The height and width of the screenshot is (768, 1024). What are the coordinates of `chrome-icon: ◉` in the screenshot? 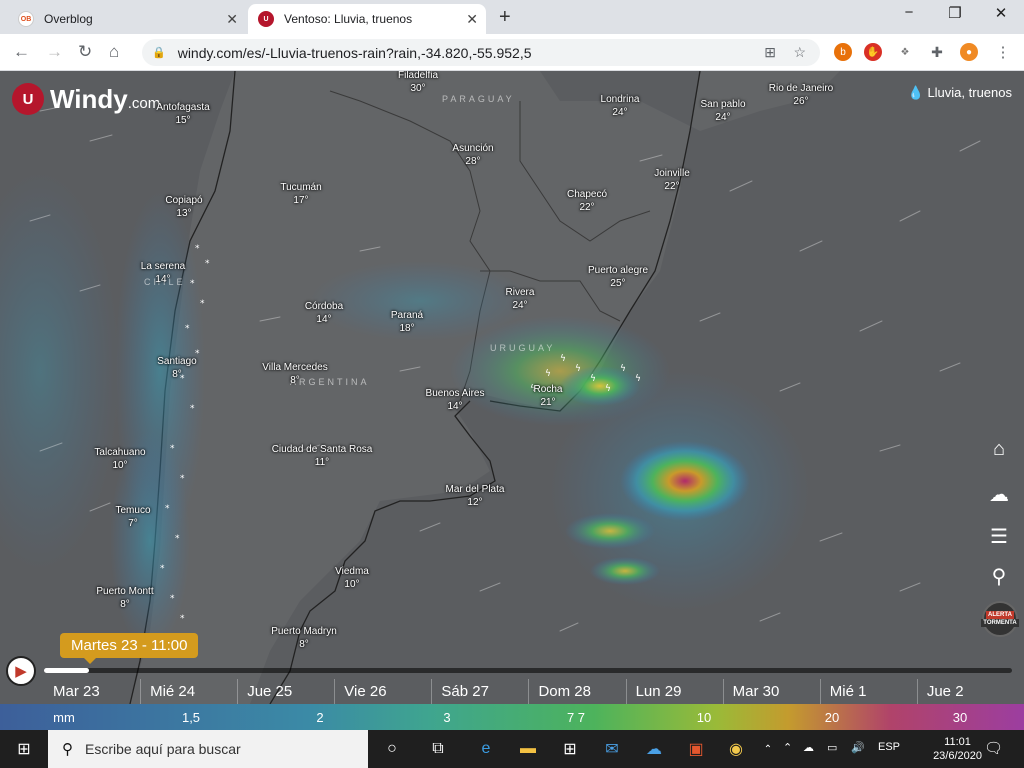 It's located at (736, 749).